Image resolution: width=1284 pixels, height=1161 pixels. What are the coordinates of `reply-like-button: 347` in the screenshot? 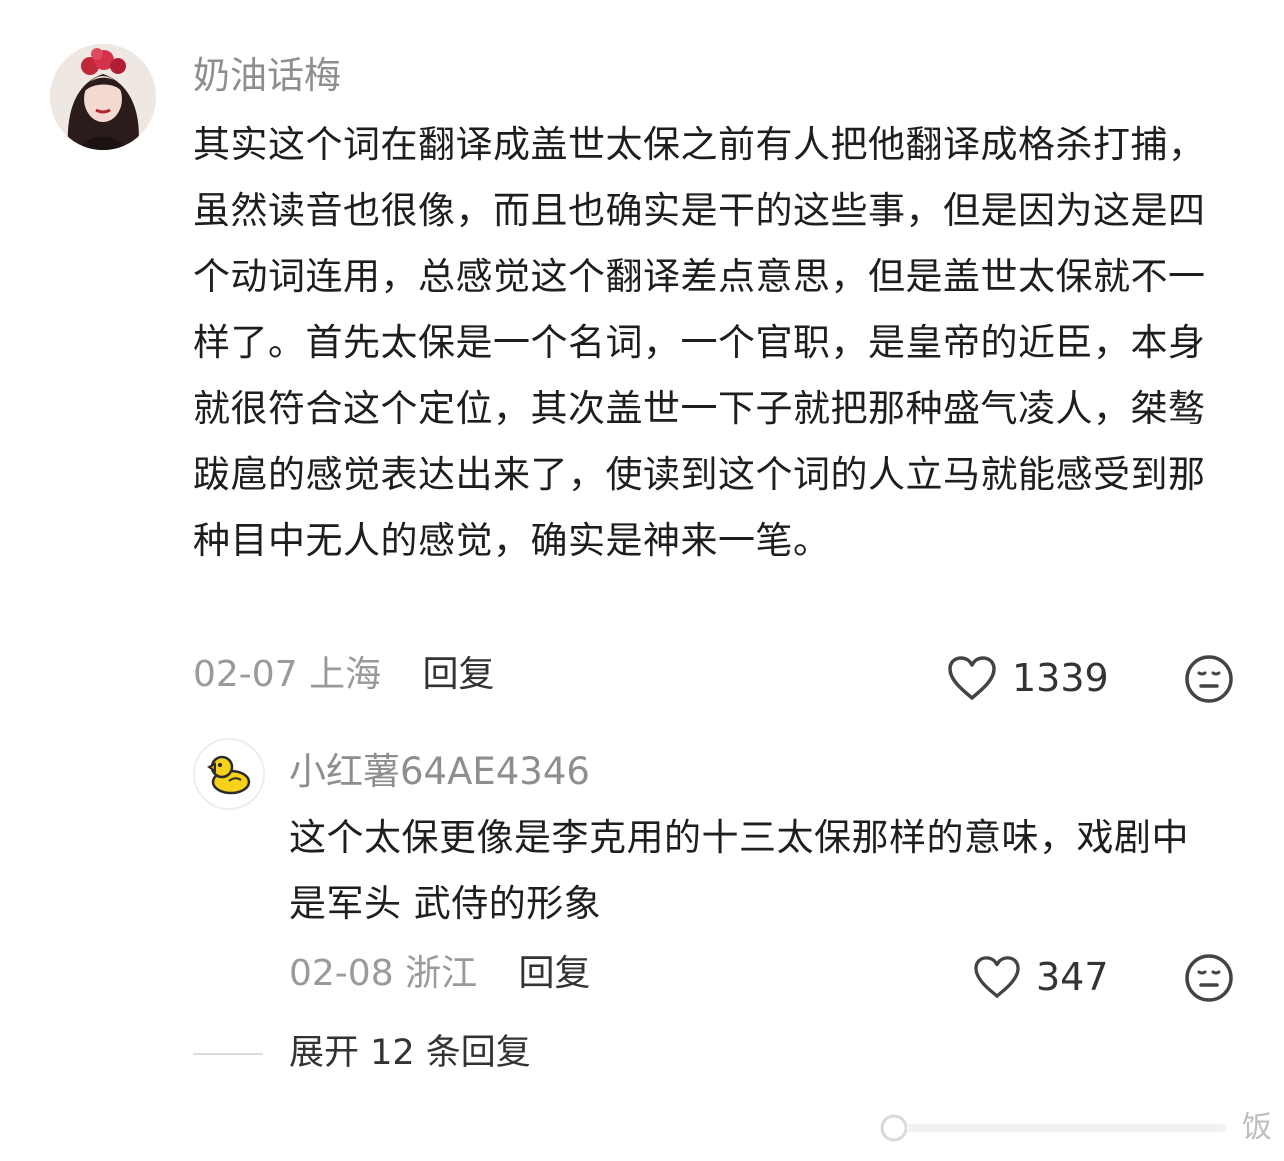 It's located at (1040, 977).